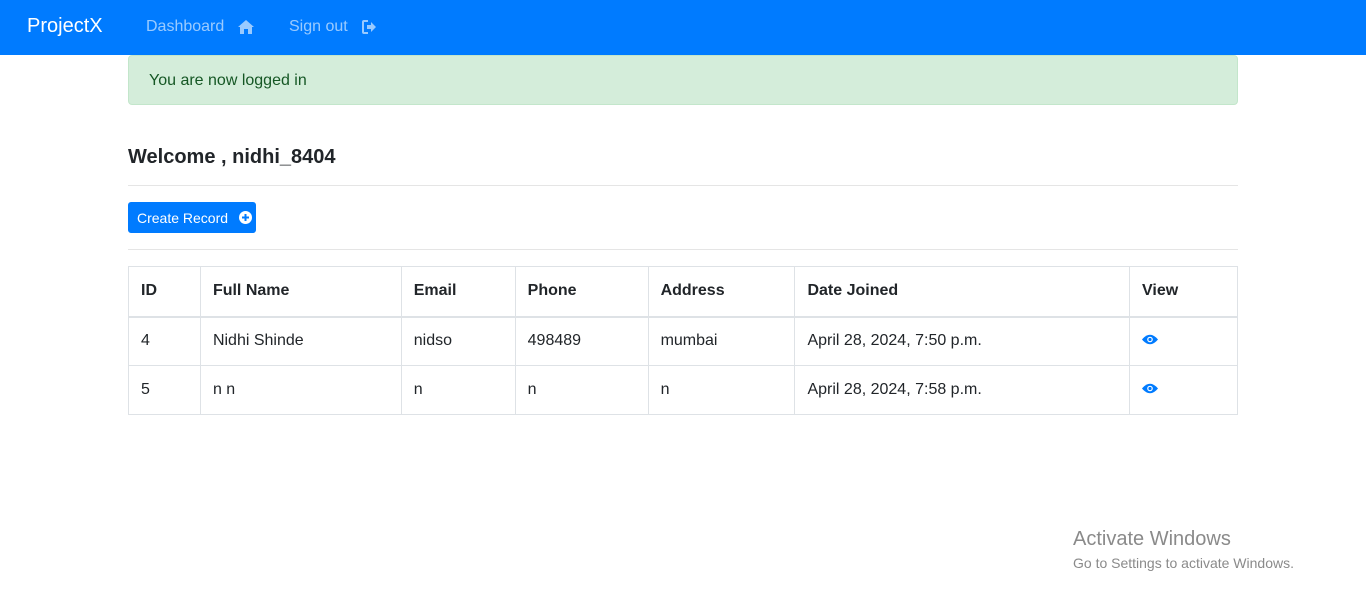 Image resolution: width=1366 pixels, height=600 pixels. I want to click on create-record-label: Create Record, so click(183, 217).